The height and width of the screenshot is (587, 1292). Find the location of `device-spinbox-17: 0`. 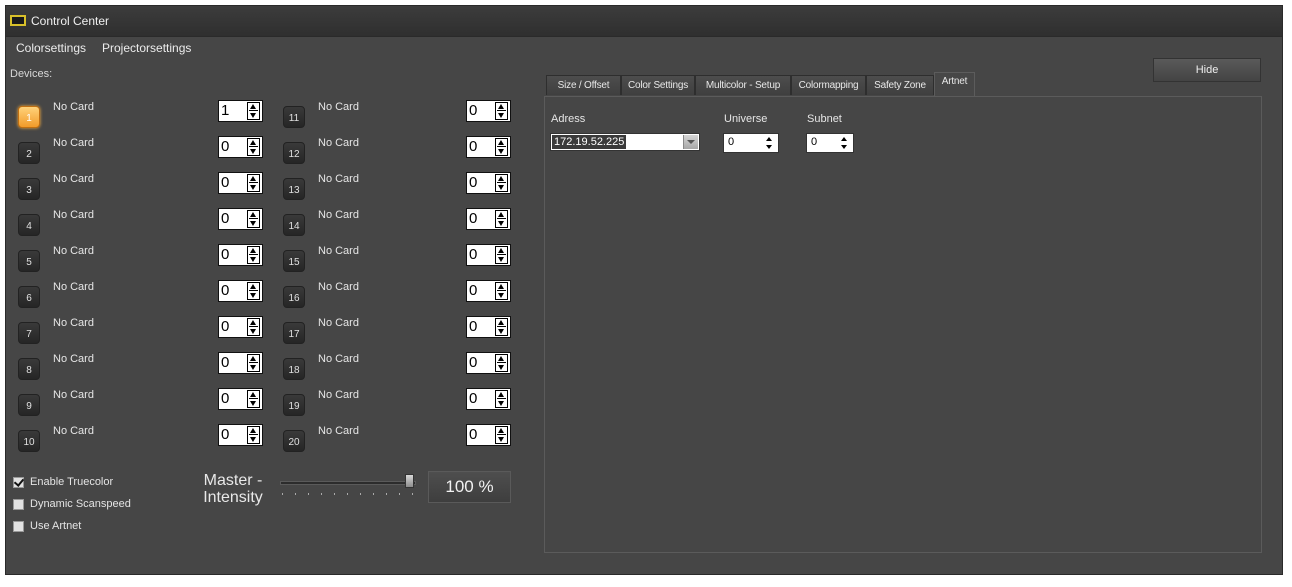

device-spinbox-17: 0 is located at coordinates (488, 327).